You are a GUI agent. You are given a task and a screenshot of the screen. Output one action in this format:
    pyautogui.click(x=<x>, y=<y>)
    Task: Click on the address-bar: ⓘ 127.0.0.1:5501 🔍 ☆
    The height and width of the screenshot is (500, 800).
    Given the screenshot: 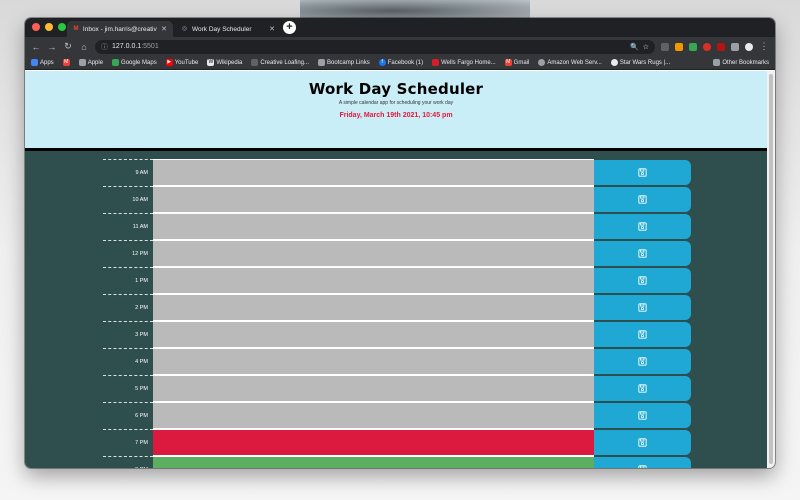 What is the action you would take?
    pyautogui.click(x=375, y=46)
    